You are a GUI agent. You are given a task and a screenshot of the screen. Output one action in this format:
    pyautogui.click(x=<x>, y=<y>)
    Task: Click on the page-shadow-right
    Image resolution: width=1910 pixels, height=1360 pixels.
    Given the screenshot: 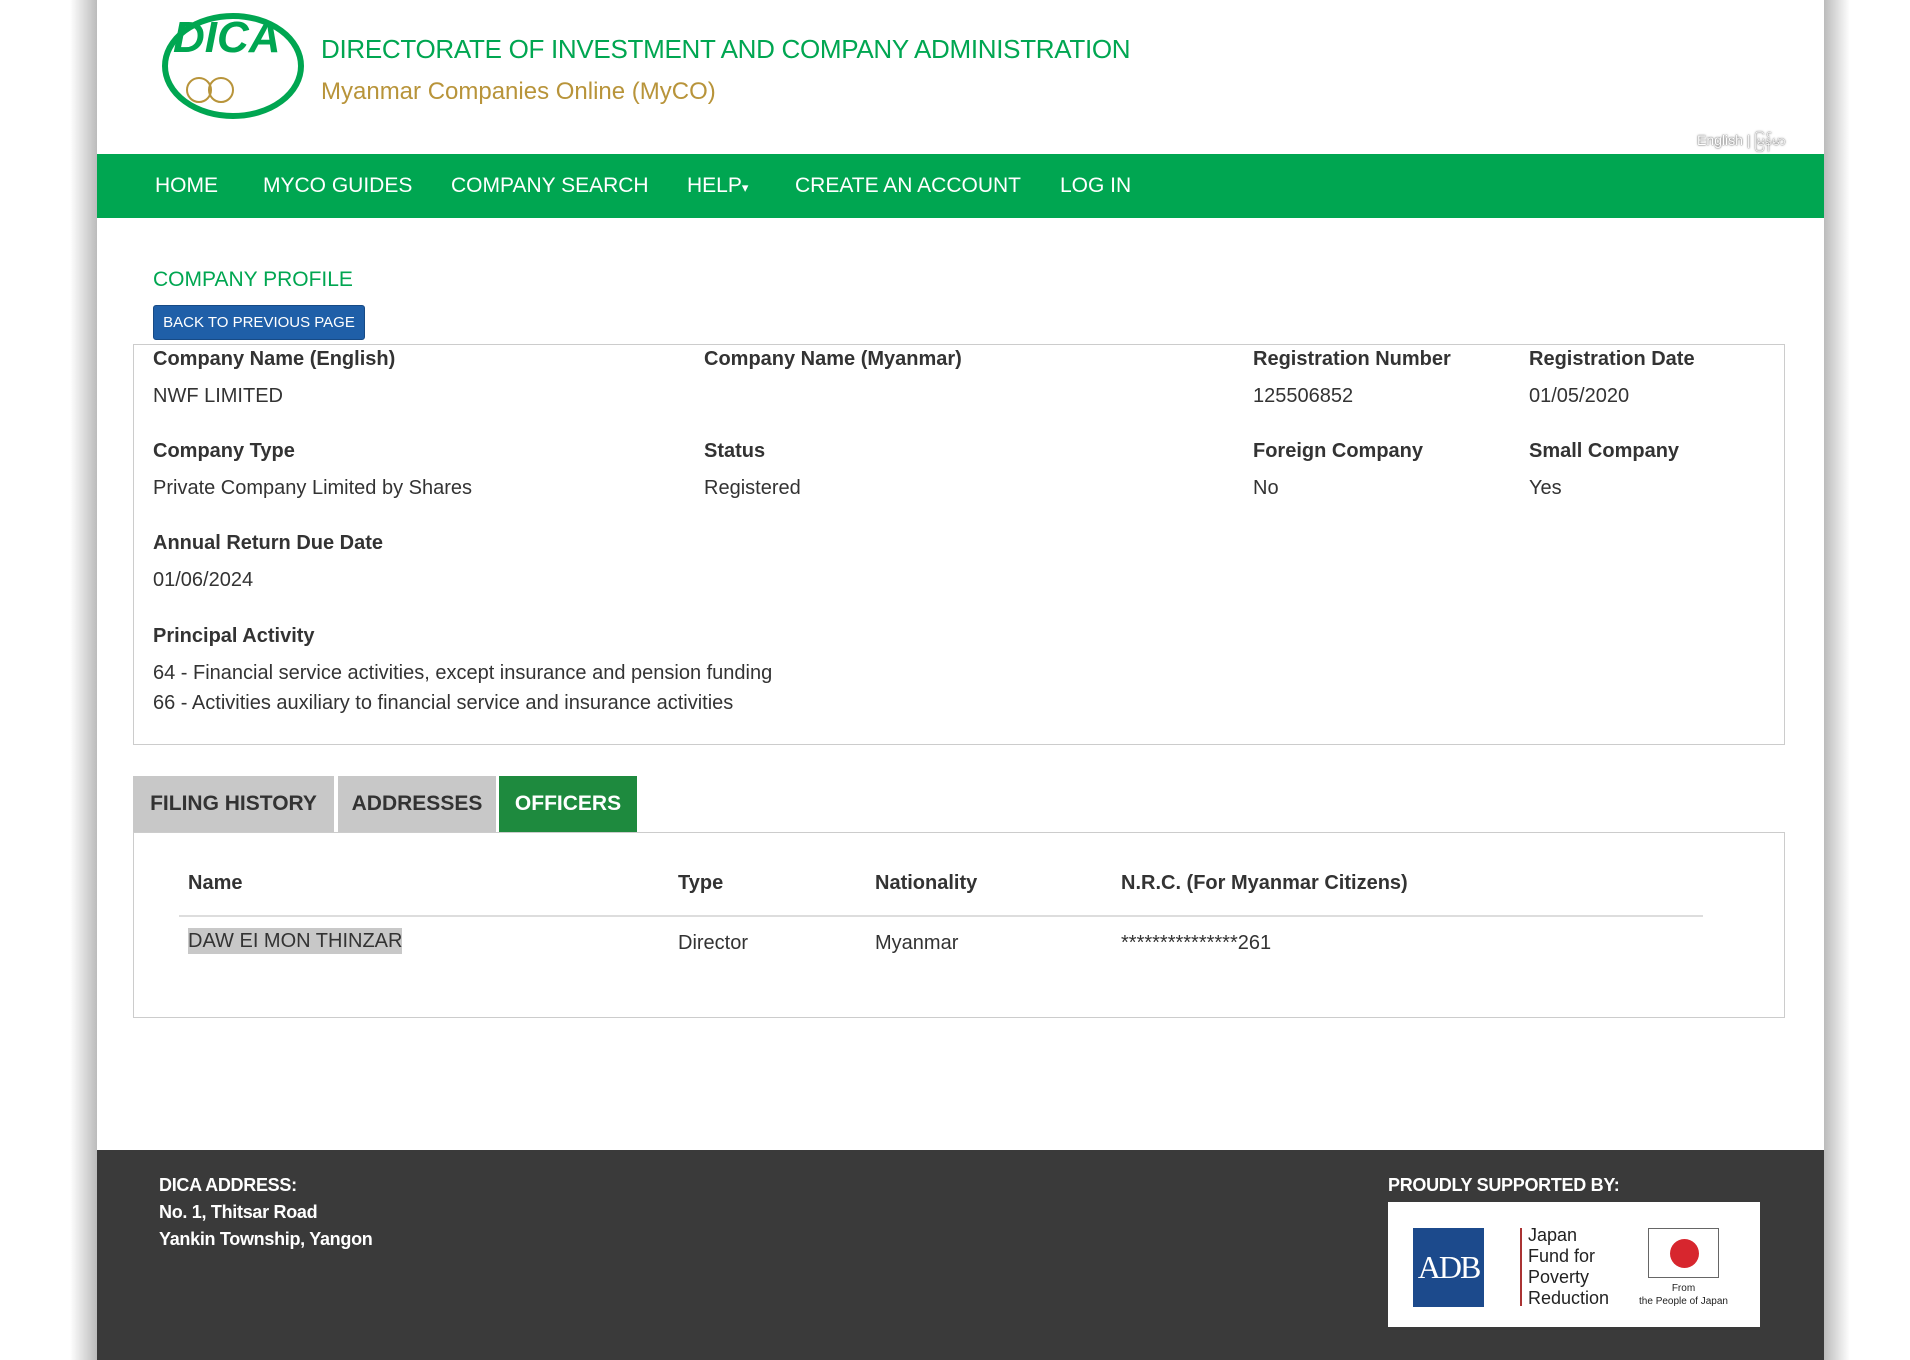 What is the action you would take?
    pyautogui.click(x=1867, y=680)
    